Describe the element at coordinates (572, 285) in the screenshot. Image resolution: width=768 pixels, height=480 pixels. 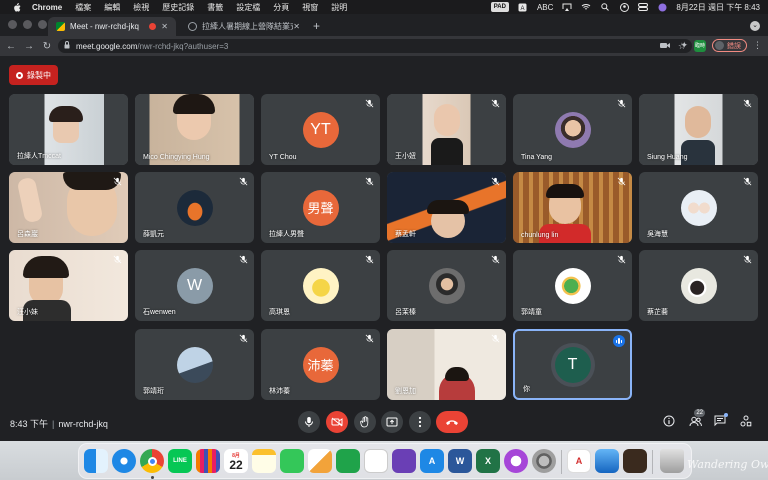
I see `participant-tile: 郭靖童` at that location.